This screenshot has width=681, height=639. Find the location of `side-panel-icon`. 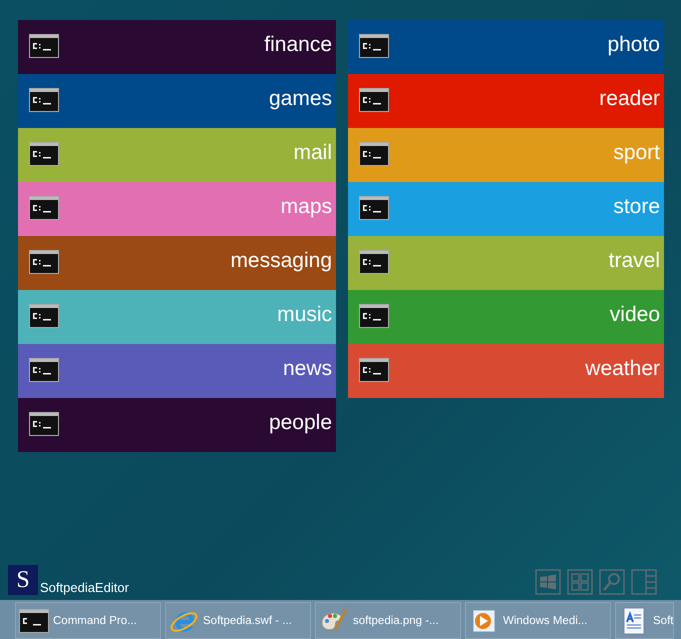

side-panel-icon is located at coordinates (644, 582).